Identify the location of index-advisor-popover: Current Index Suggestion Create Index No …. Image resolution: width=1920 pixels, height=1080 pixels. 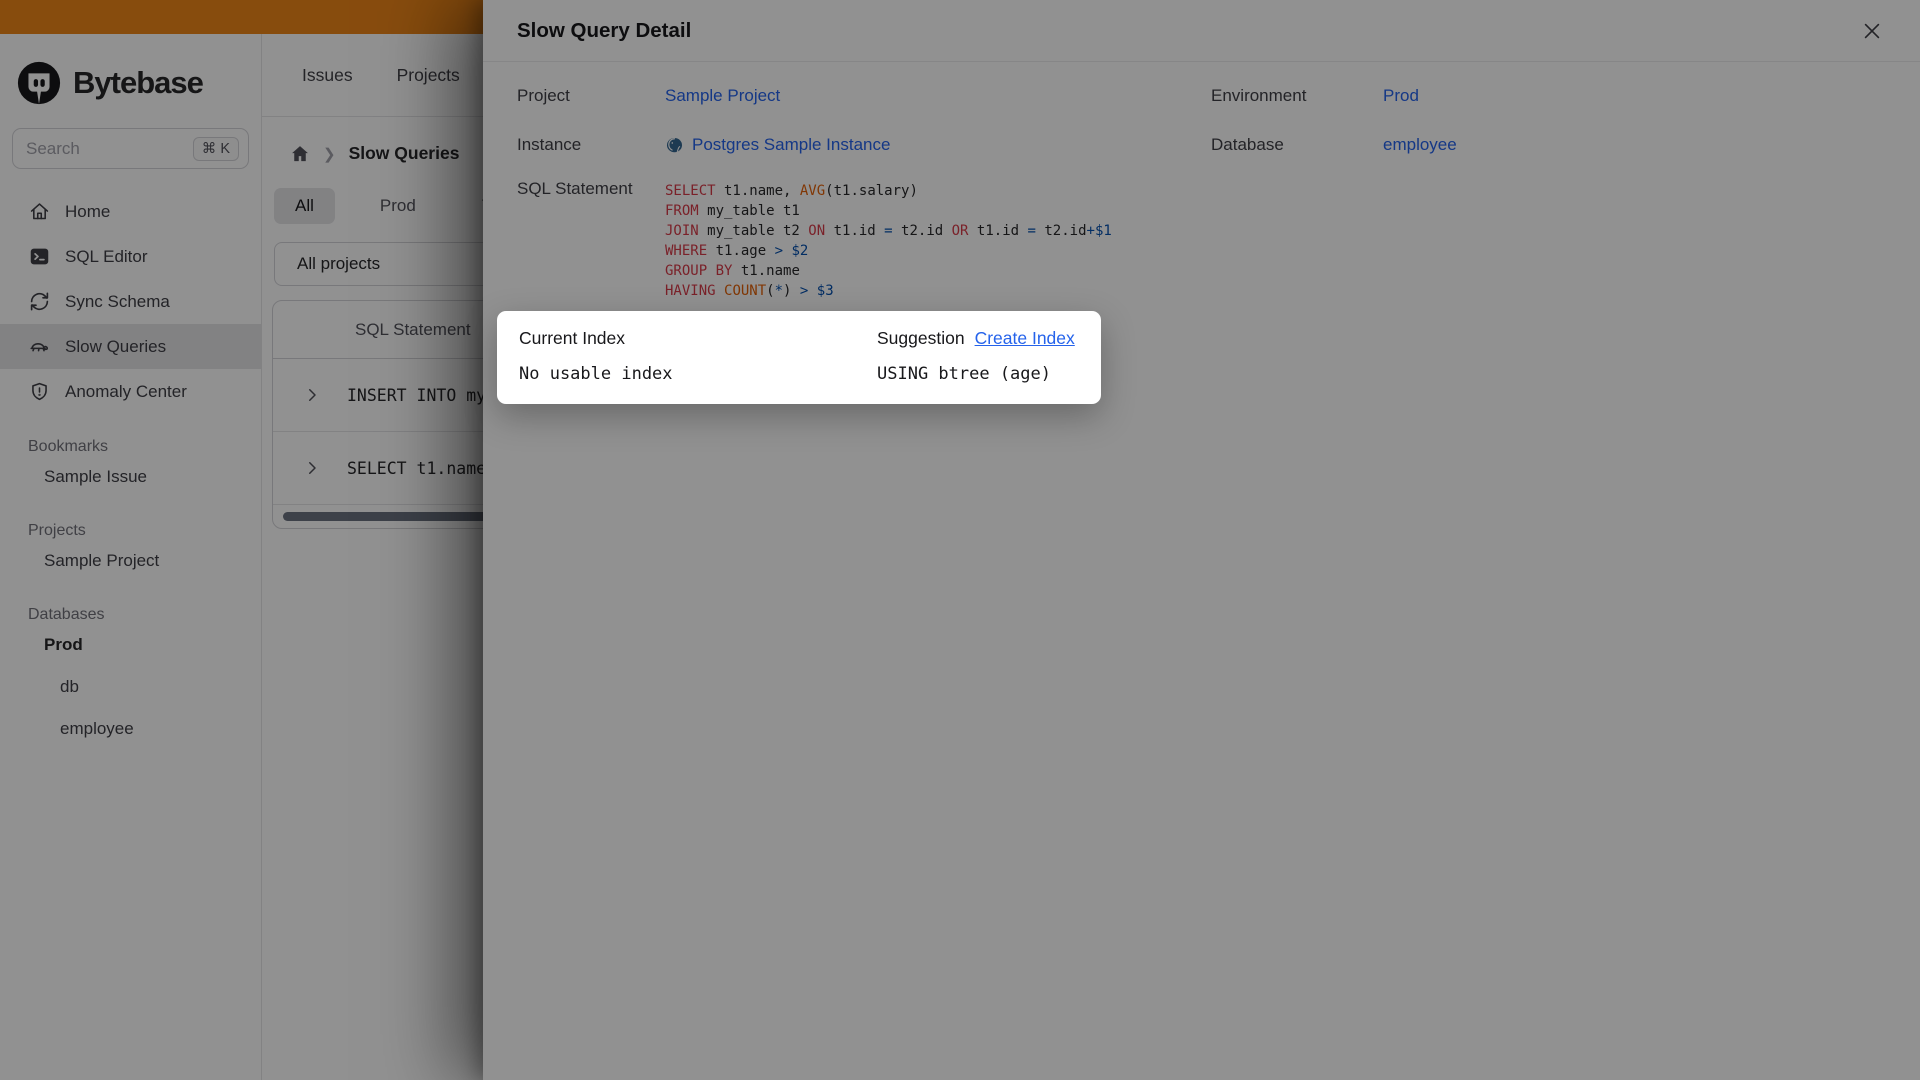
(799, 357).